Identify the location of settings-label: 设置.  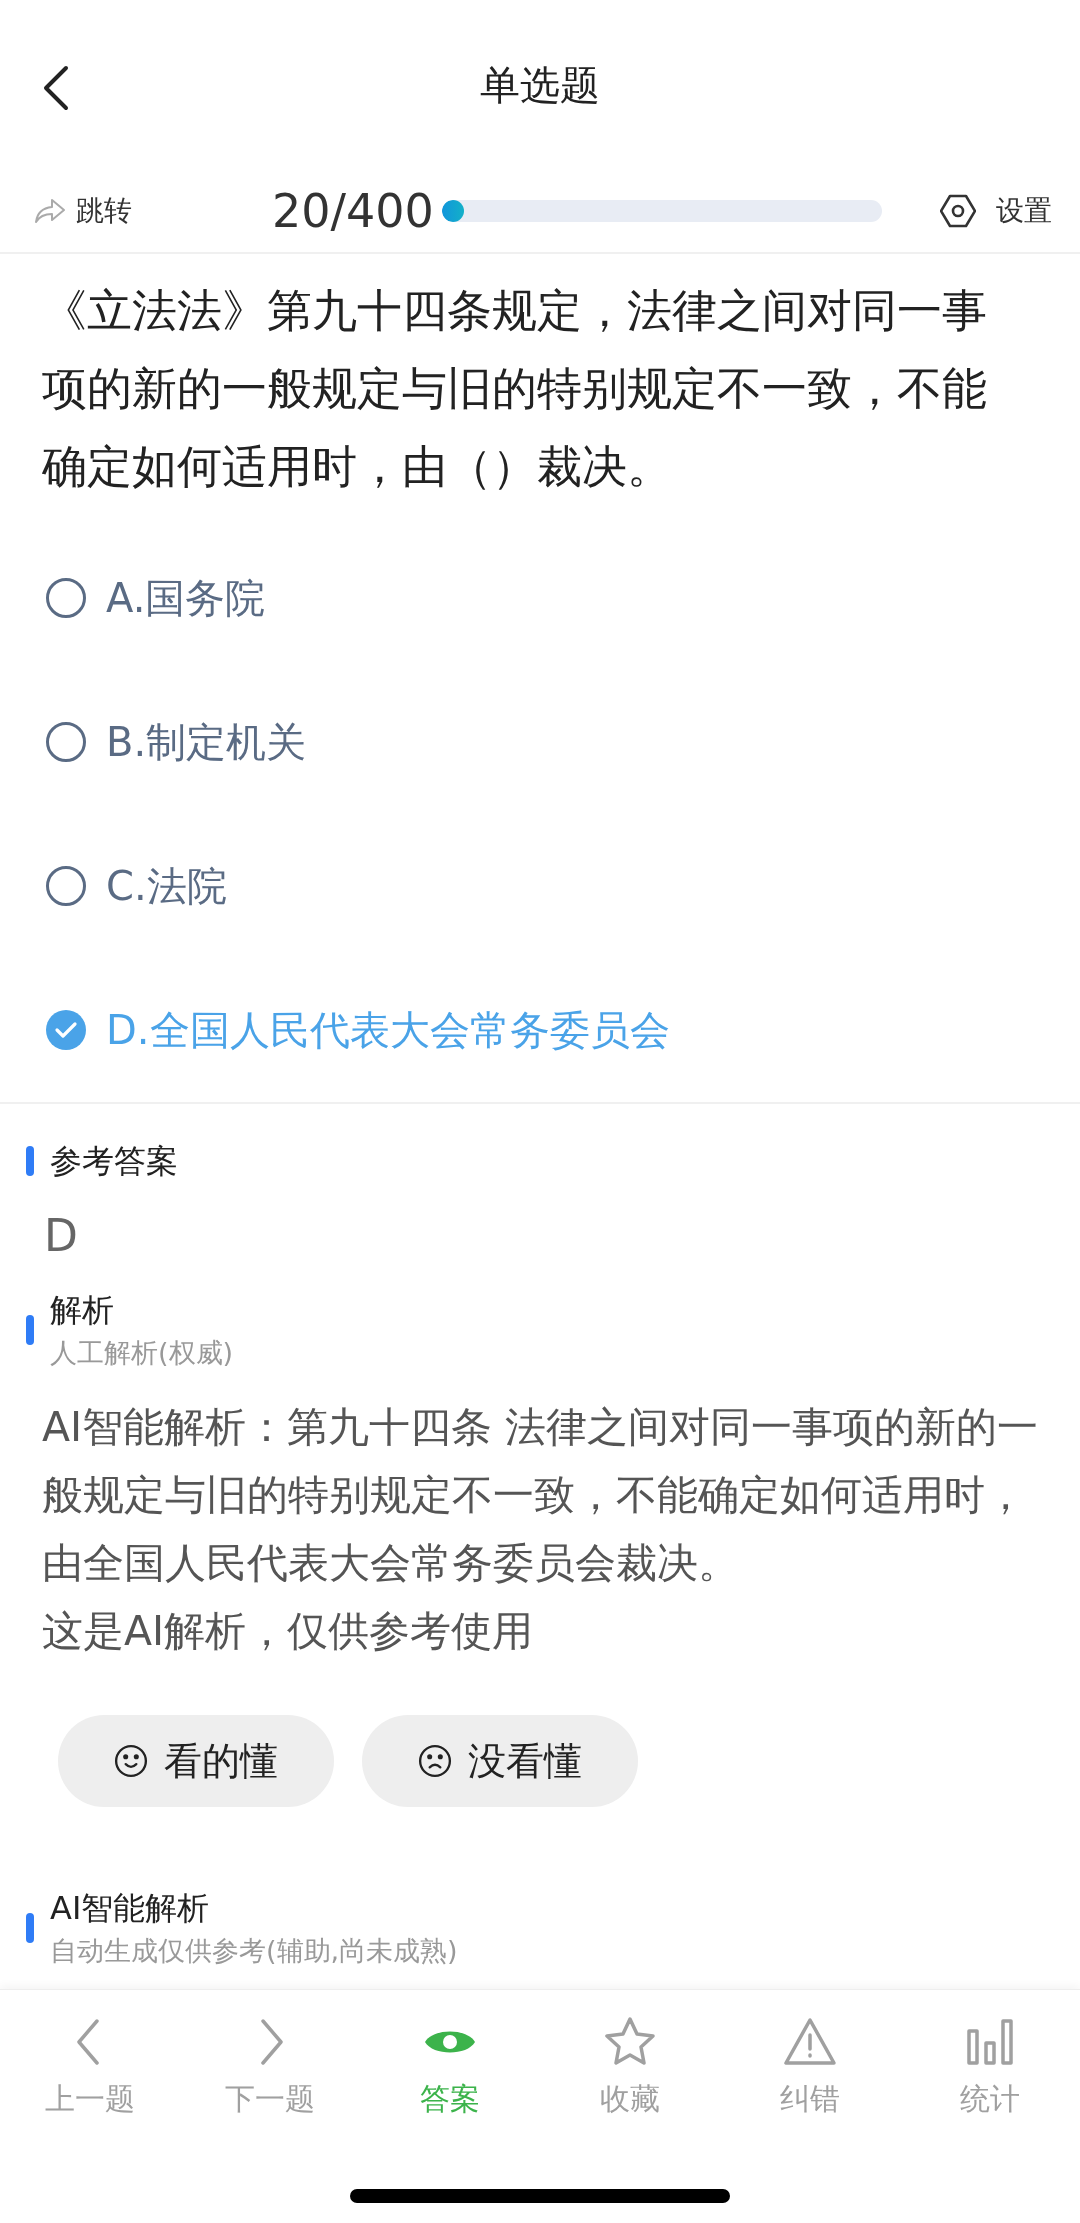
(1024, 211).